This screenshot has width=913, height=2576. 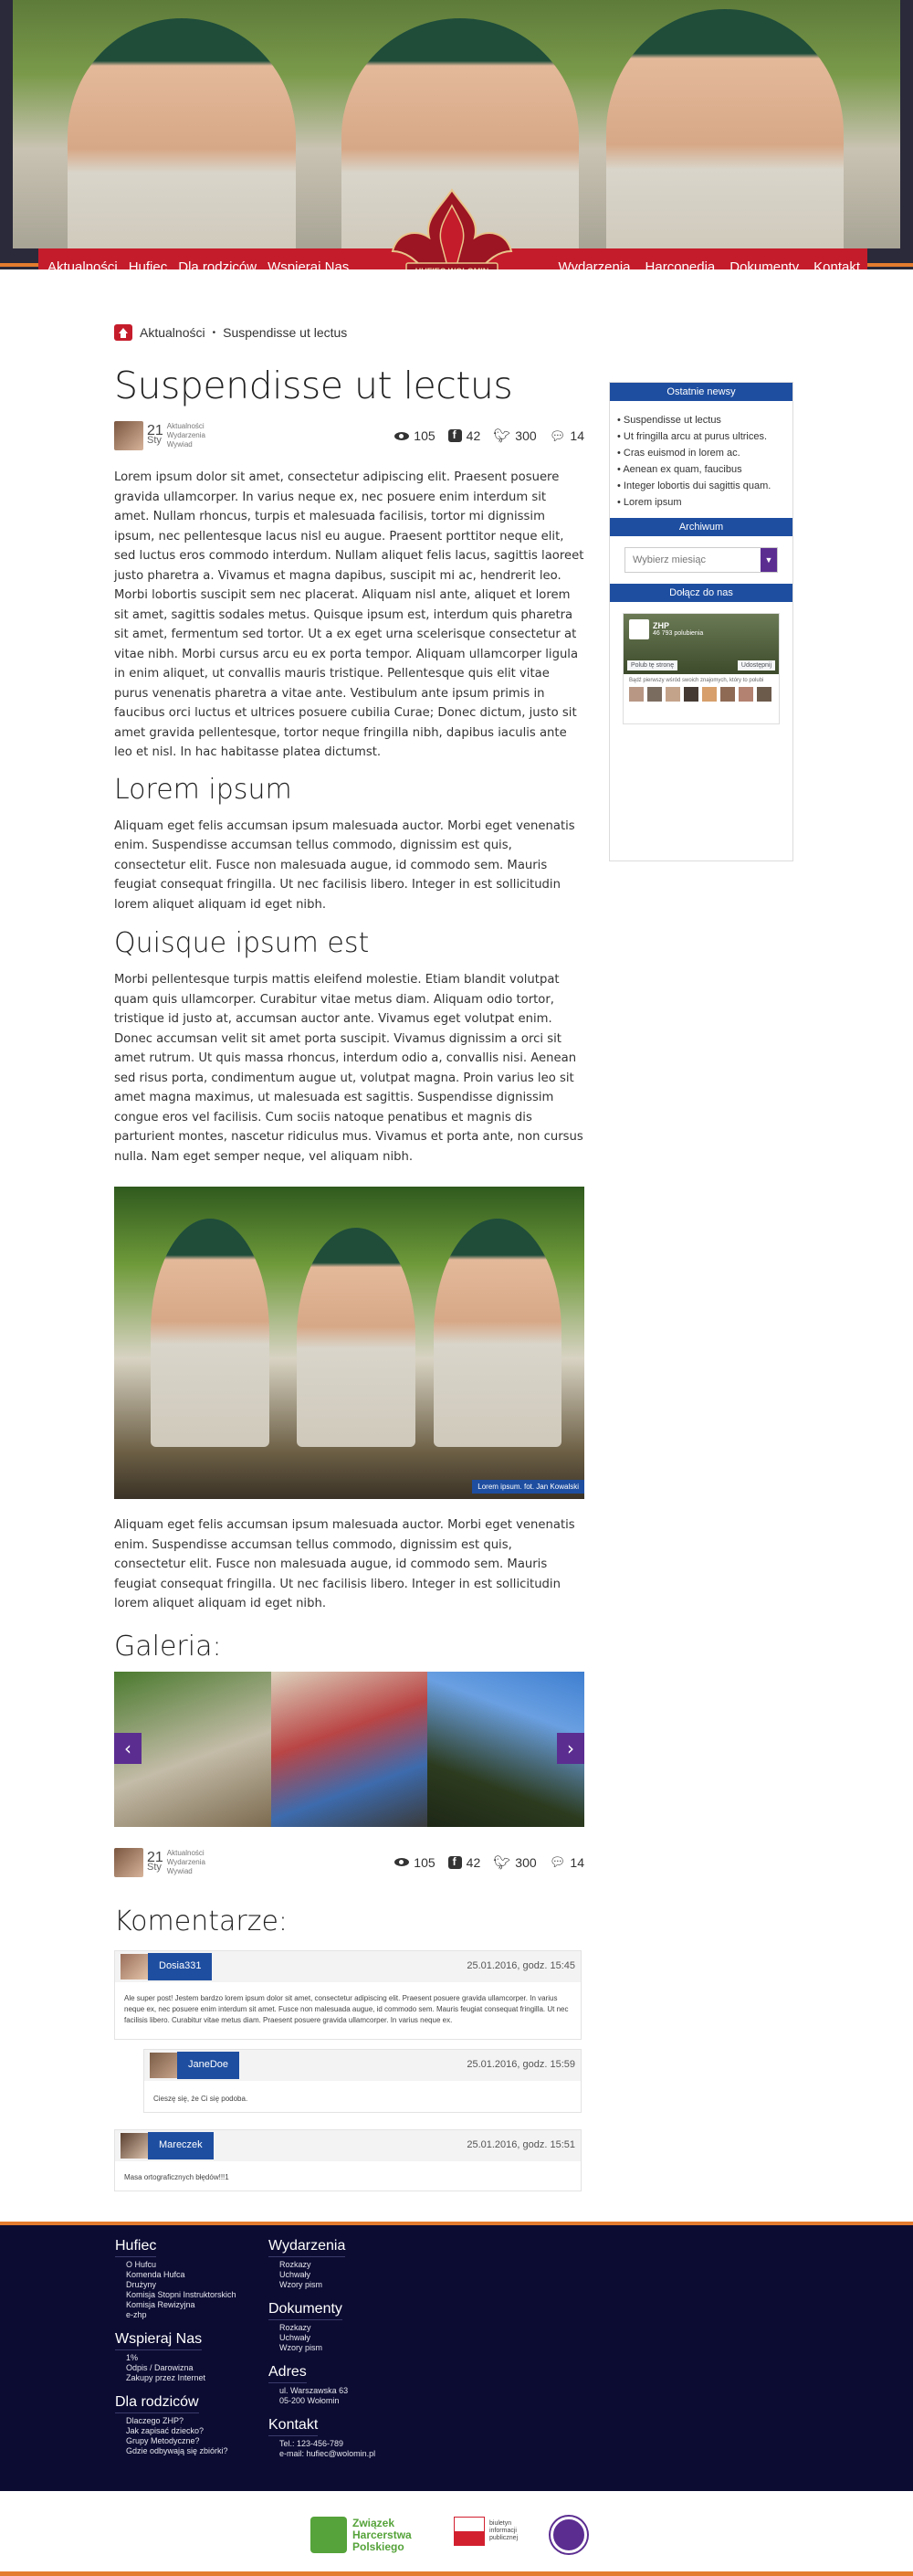 What do you see at coordinates (154, 440) in the screenshot?
I see `post-month: Sty` at bounding box center [154, 440].